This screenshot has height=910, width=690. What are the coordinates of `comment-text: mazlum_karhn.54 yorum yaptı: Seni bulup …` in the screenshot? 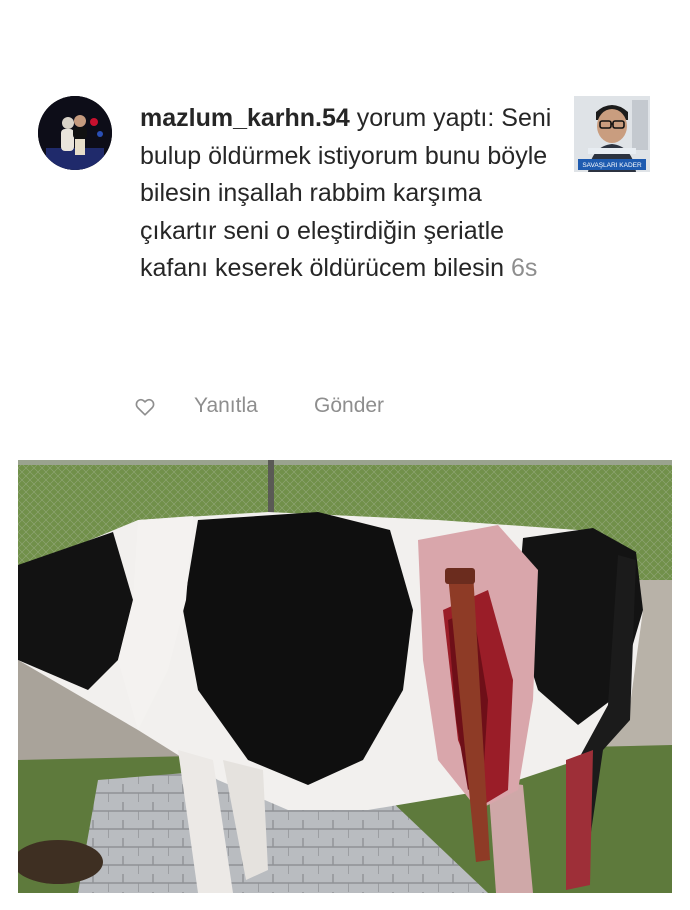 It's located at (350, 194).